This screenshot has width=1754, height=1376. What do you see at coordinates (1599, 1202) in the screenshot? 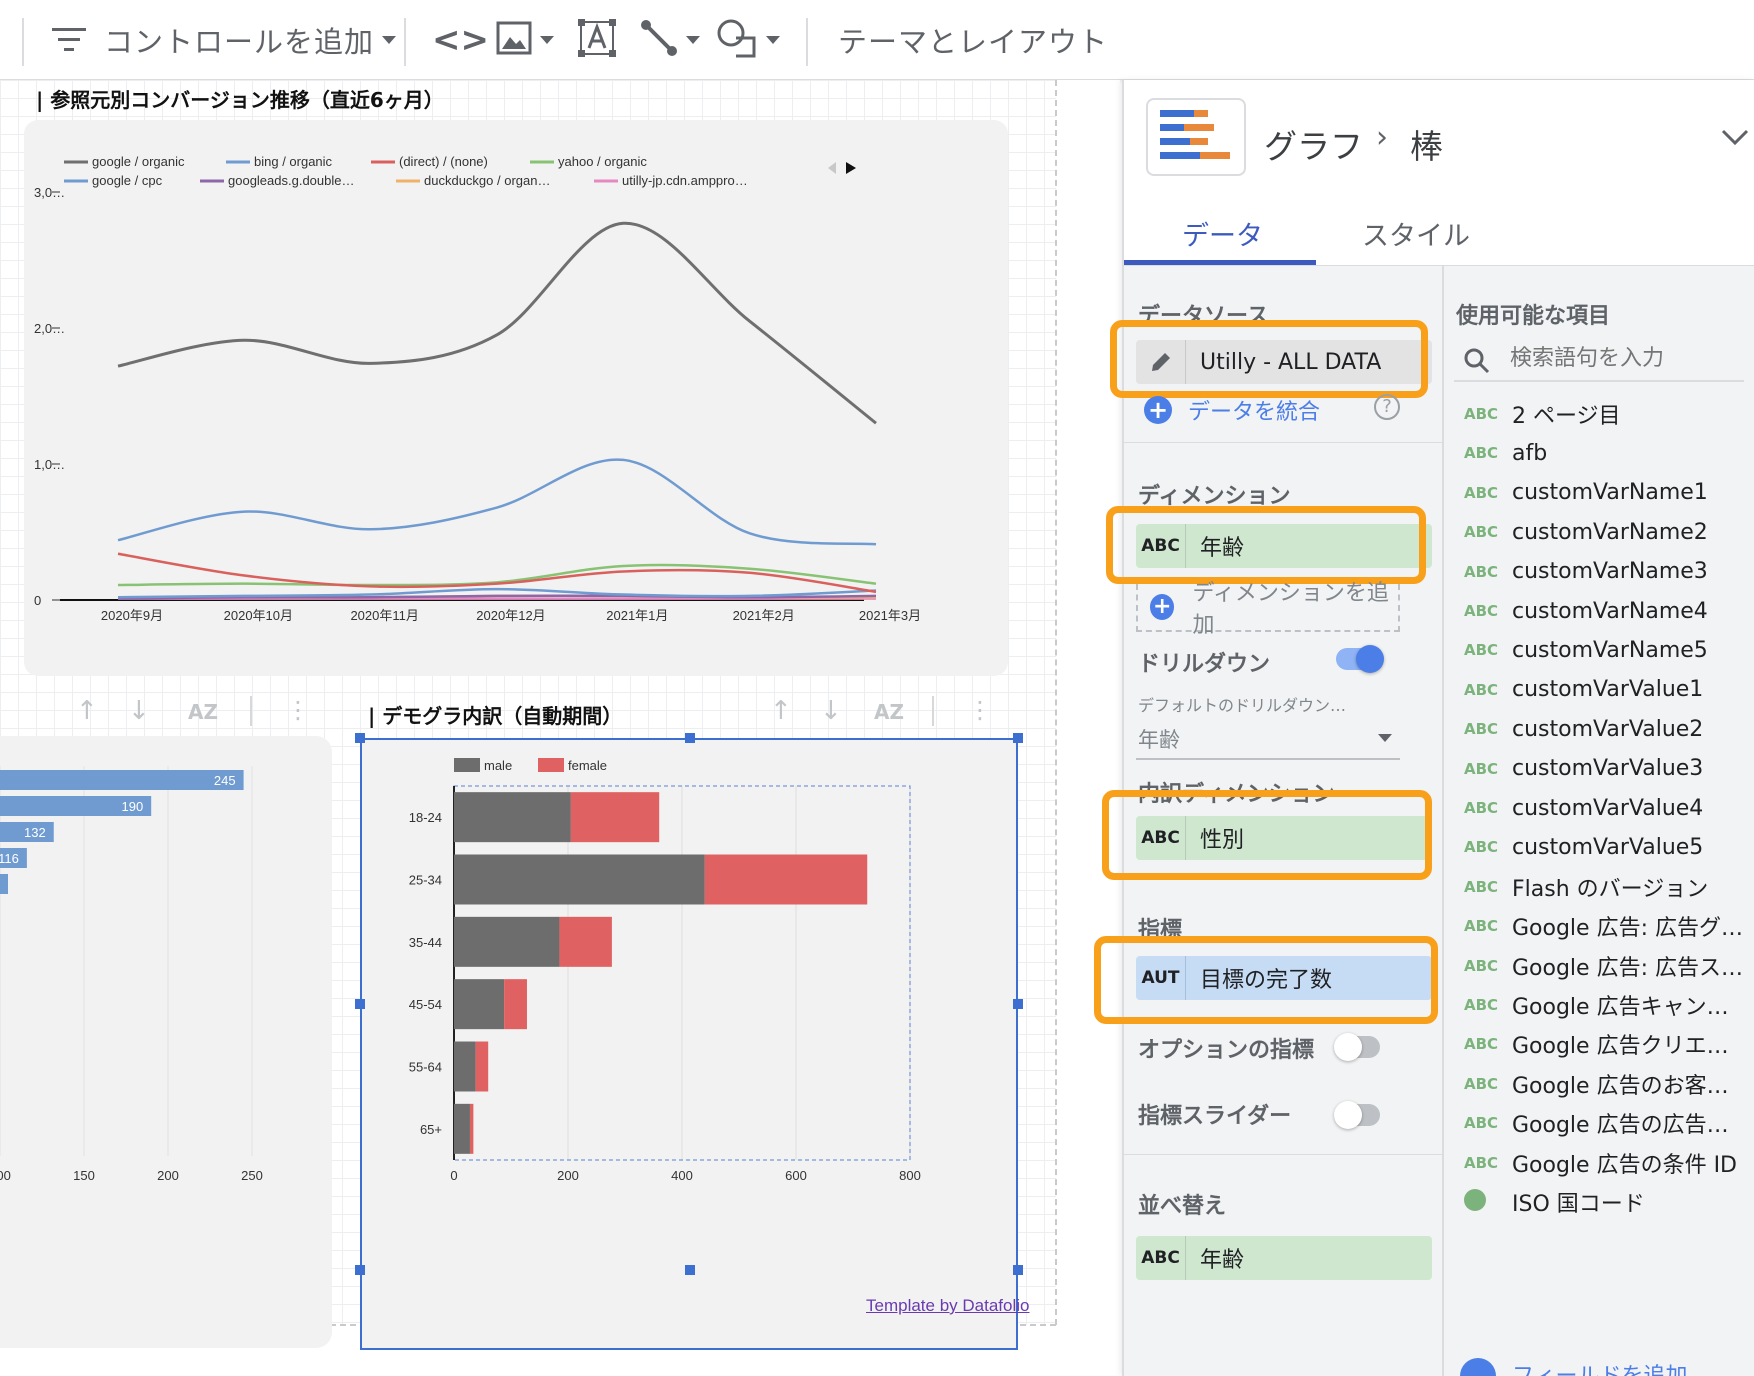
I see `field-item: ISO 国コード` at bounding box center [1599, 1202].